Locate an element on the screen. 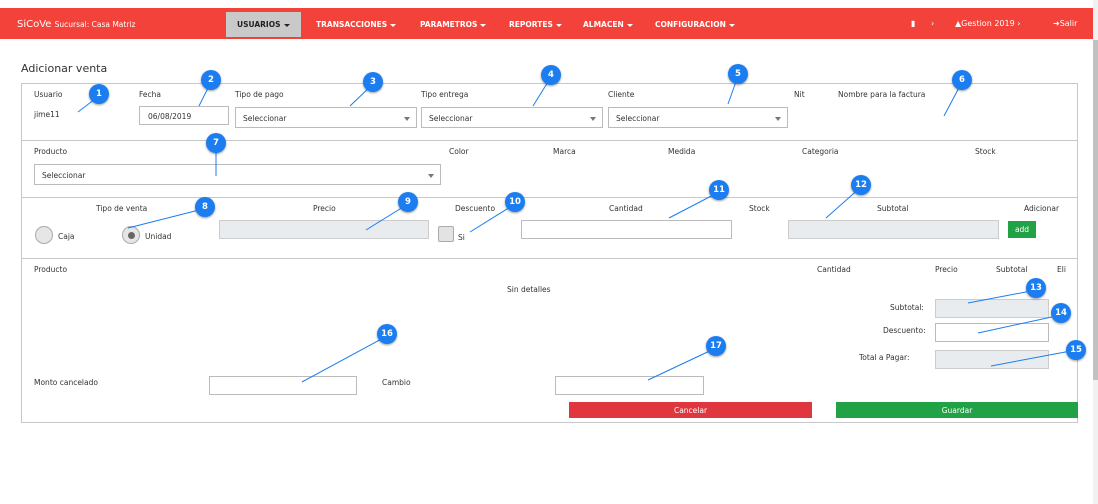  annotation-badge-16: 16 is located at coordinates (387, 334).